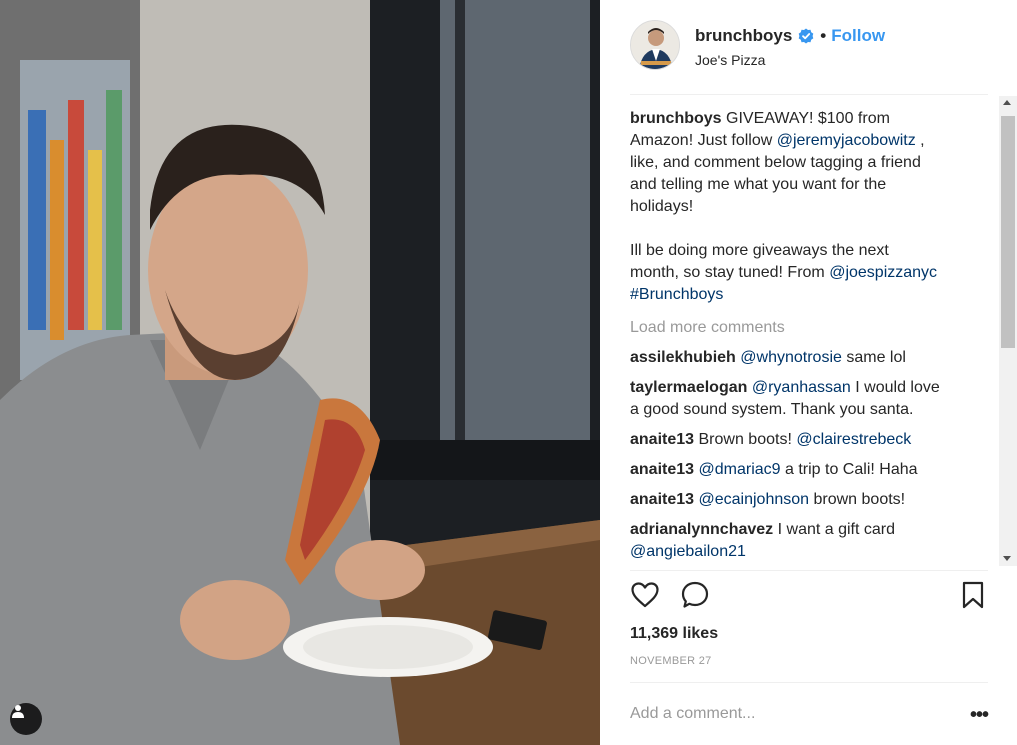 This screenshot has width=1017, height=745. Describe the element at coordinates (809, 570) in the screenshot. I see `comments-divider` at that location.